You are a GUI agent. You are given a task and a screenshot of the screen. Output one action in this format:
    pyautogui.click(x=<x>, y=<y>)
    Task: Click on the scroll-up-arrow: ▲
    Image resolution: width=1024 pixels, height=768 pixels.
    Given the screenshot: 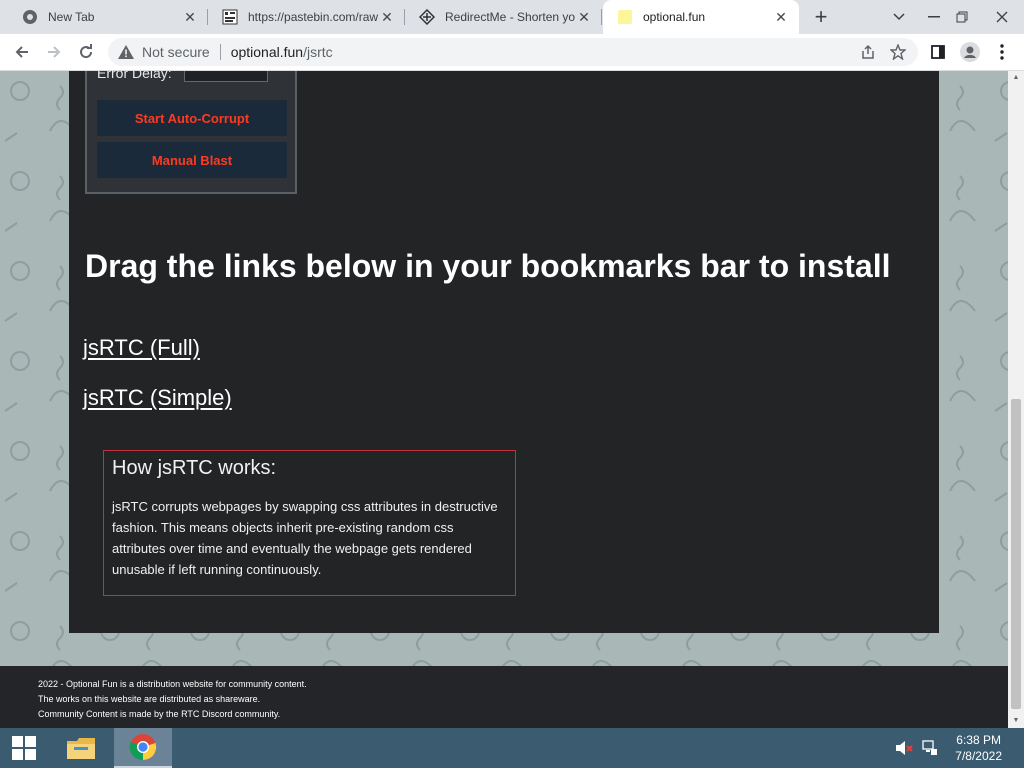 What is the action you would take?
    pyautogui.click(x=1016, y=78)
    